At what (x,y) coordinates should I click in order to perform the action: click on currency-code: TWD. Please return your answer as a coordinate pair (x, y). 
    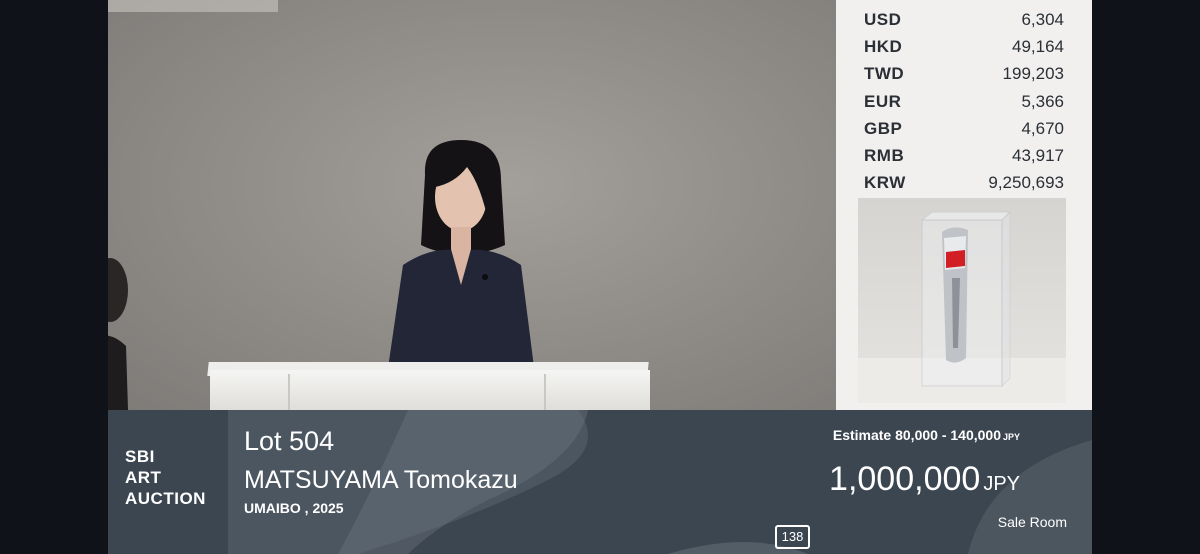
    Looking at the image, I should click on (884, 74).